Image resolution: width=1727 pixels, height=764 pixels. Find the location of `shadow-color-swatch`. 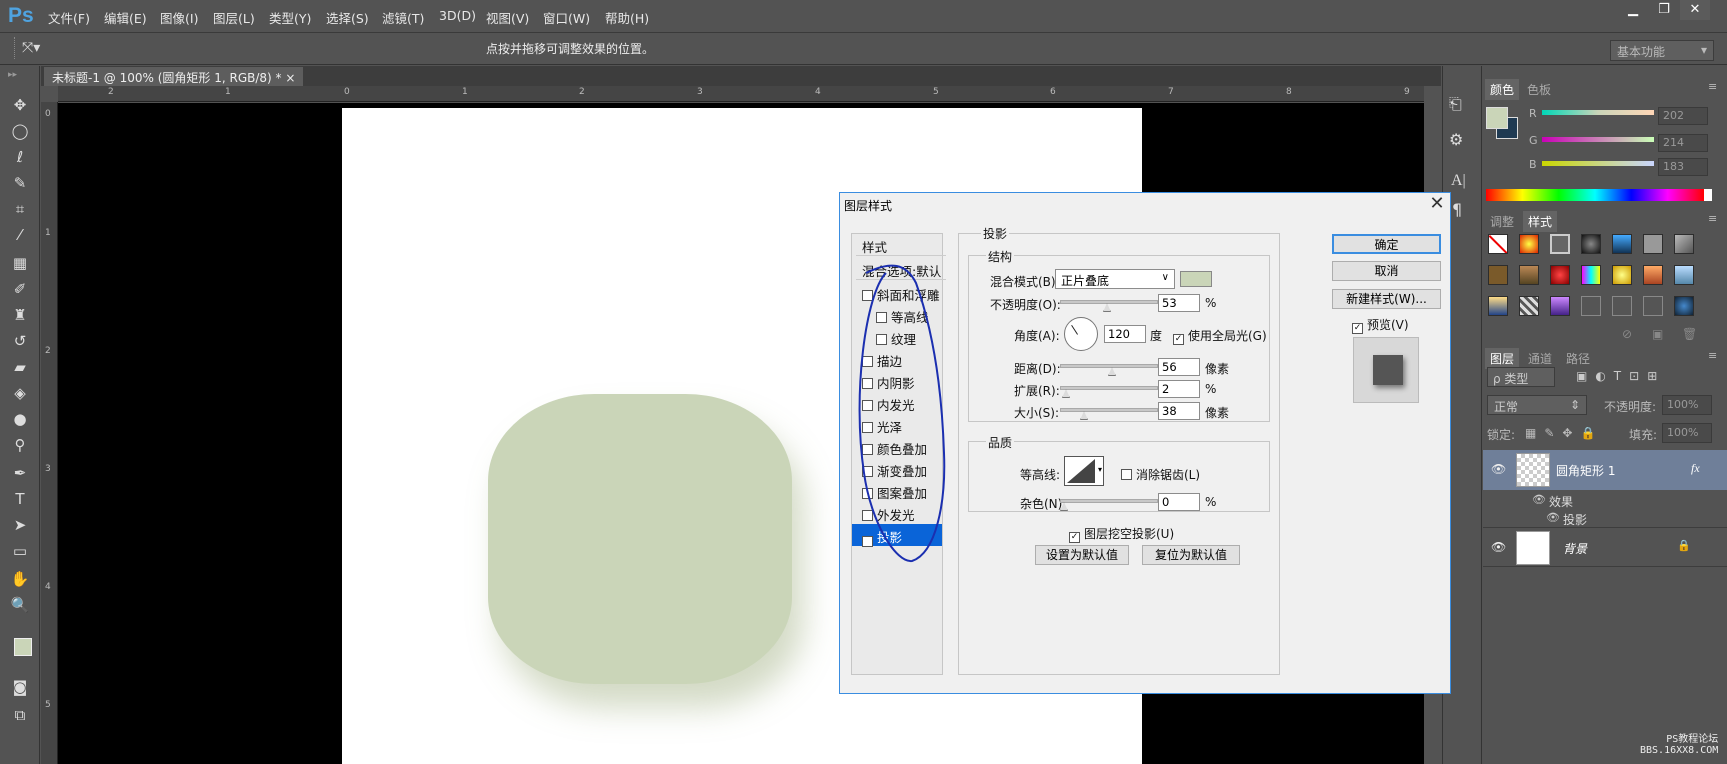

shadow-color-swatch is located at coordinates (1196, 279).